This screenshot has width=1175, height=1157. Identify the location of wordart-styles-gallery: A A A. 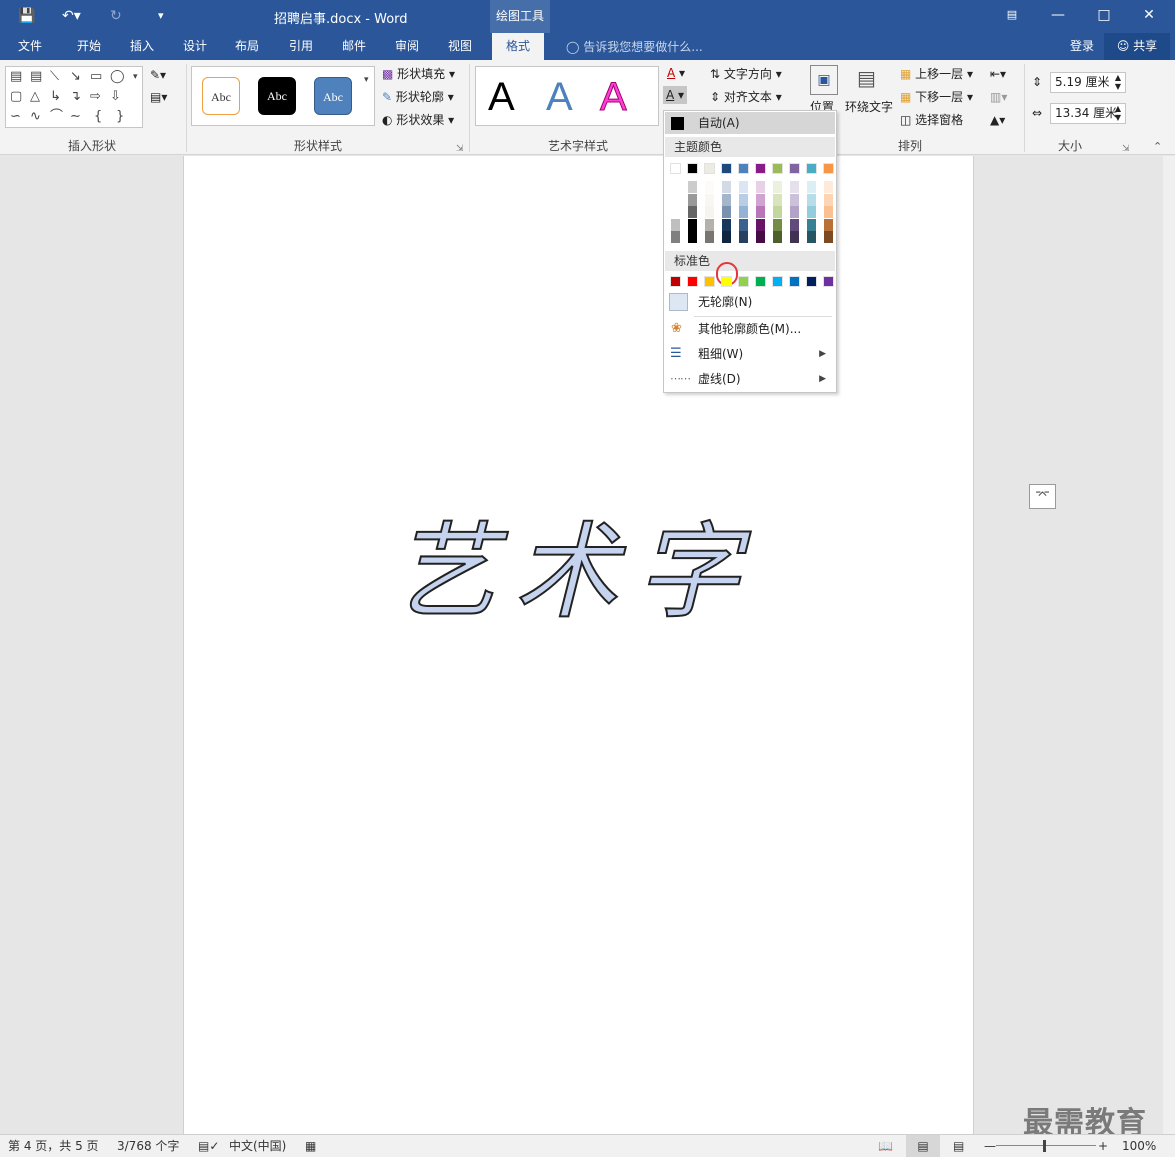
(567, 96).